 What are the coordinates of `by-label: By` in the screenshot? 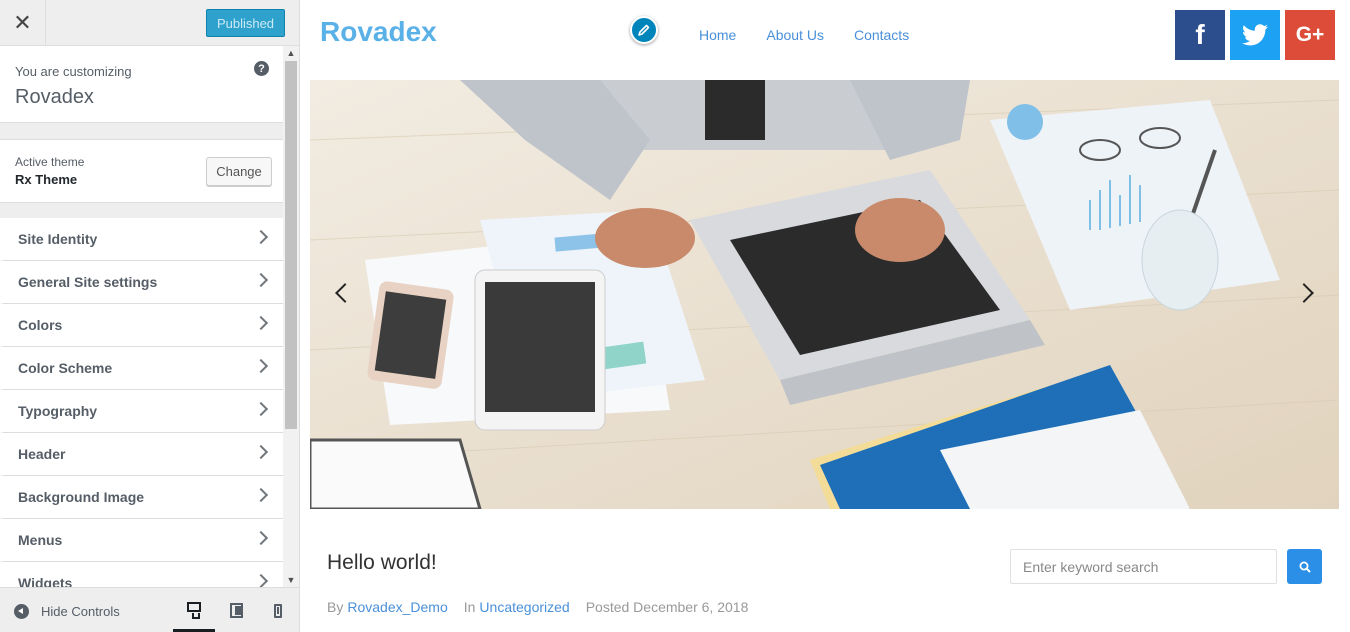 It's located at (335, 607).